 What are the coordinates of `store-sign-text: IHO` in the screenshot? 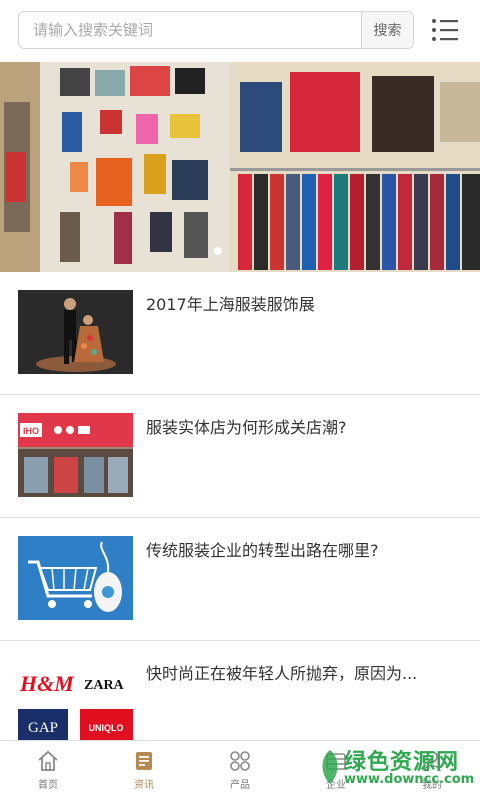 It's located at (31, 431).